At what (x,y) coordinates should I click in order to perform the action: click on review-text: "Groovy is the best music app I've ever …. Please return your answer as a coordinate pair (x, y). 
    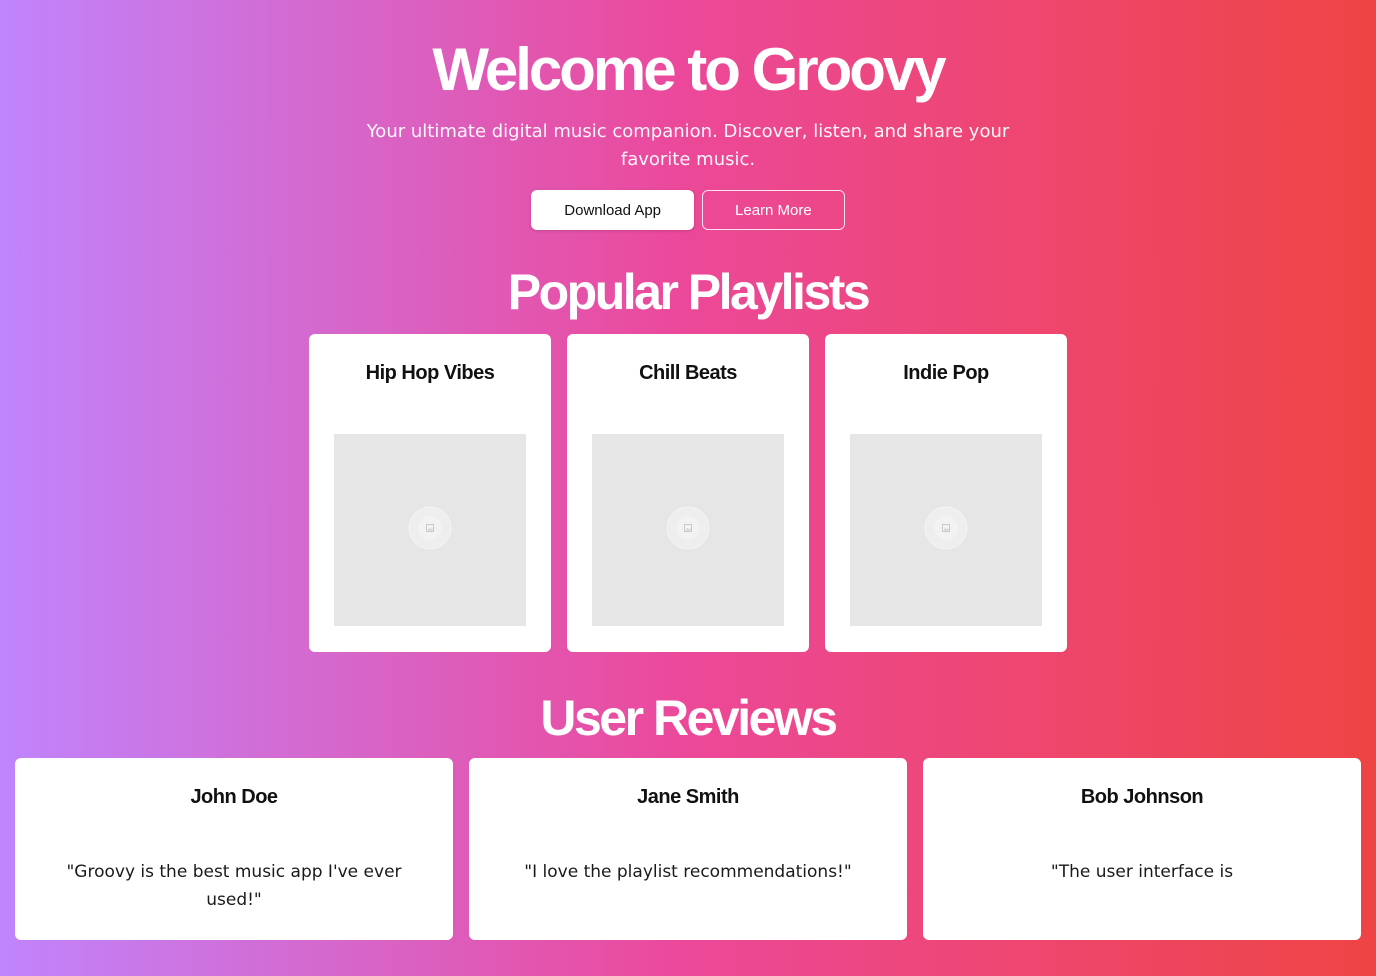
    Looking at the image, I should click on (234, 886).